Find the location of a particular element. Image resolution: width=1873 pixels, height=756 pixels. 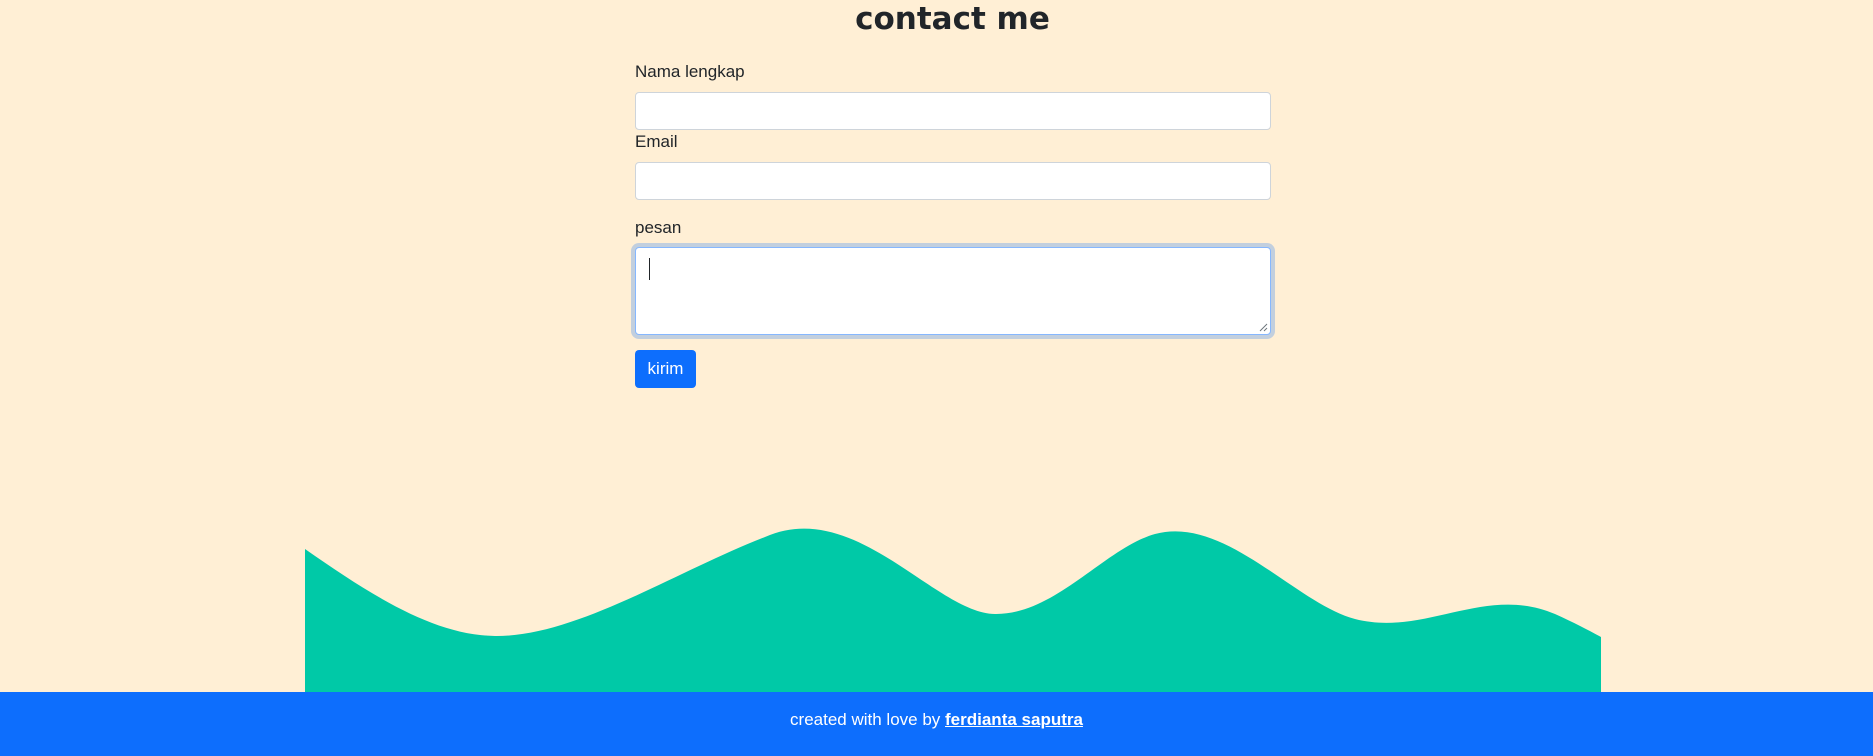

footer-text: created with love by is located at coordinates (865, 719).